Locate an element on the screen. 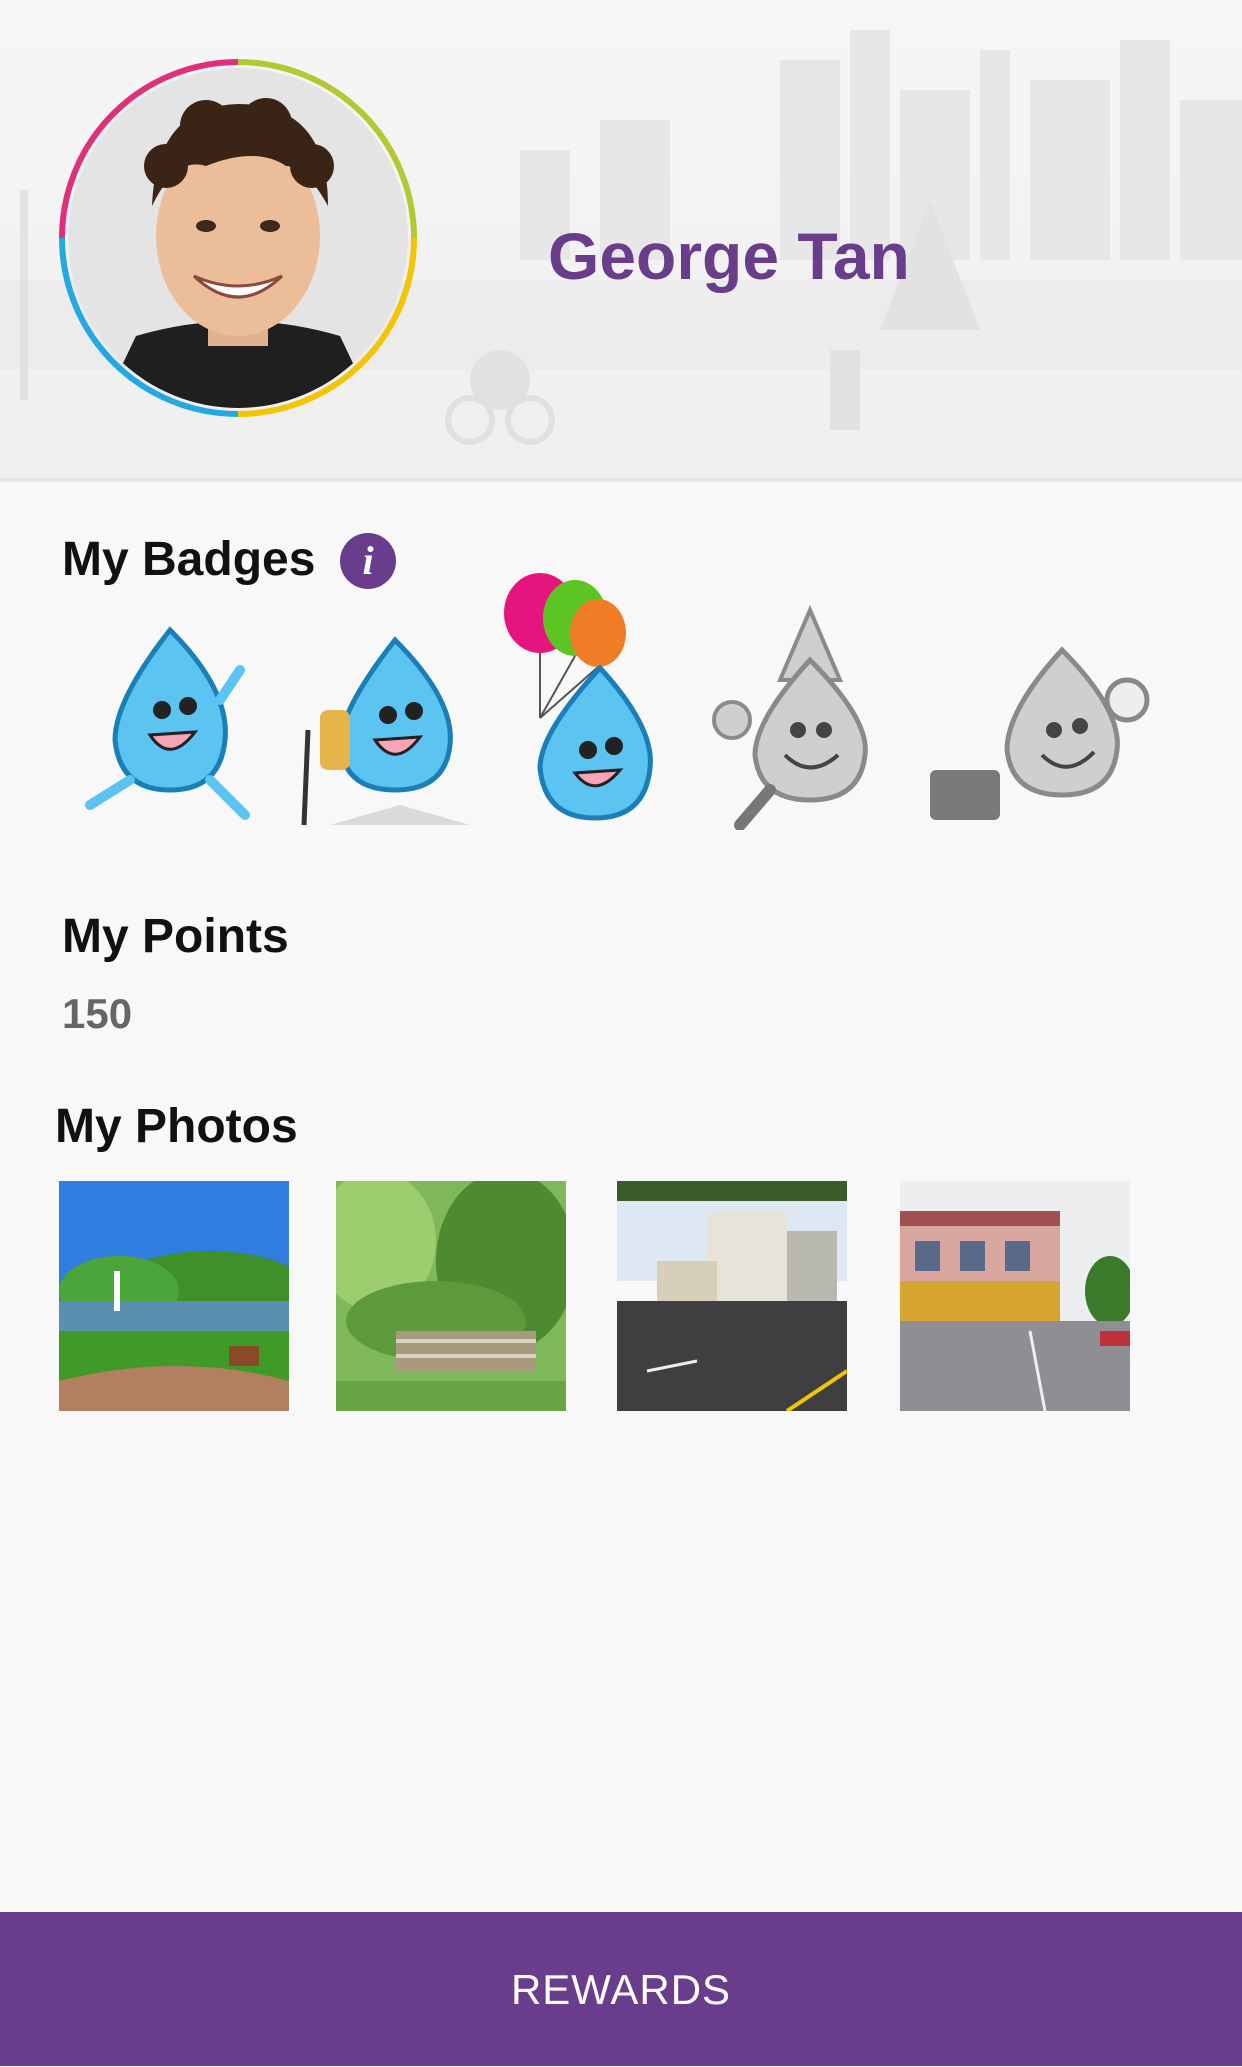 The height and width of the screenshot is (2067, 1242). badge-running-droplet is located at coordinates (170, 710).